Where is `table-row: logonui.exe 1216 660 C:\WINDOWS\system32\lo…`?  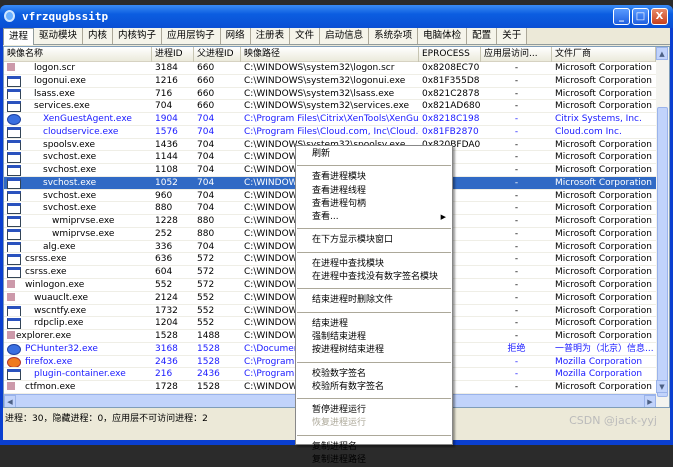
table-row: logonui.exe 1216 660 C:\WINDOWS\system32\lo… is located at coordinates (330, 81).